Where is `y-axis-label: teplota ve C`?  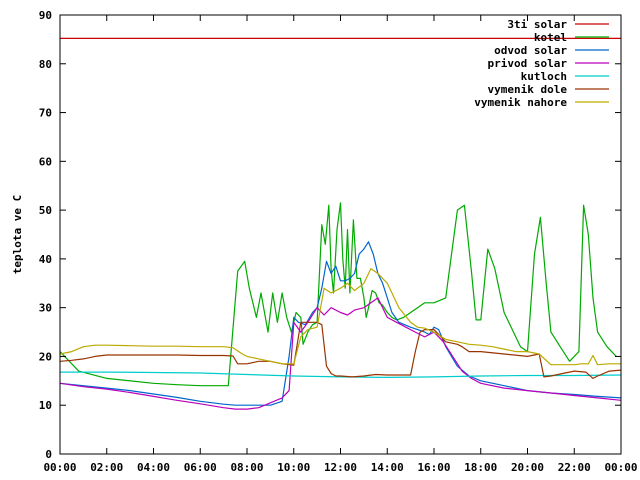 y-axis-label: teplota ve C is located at coordinates (17, 234).